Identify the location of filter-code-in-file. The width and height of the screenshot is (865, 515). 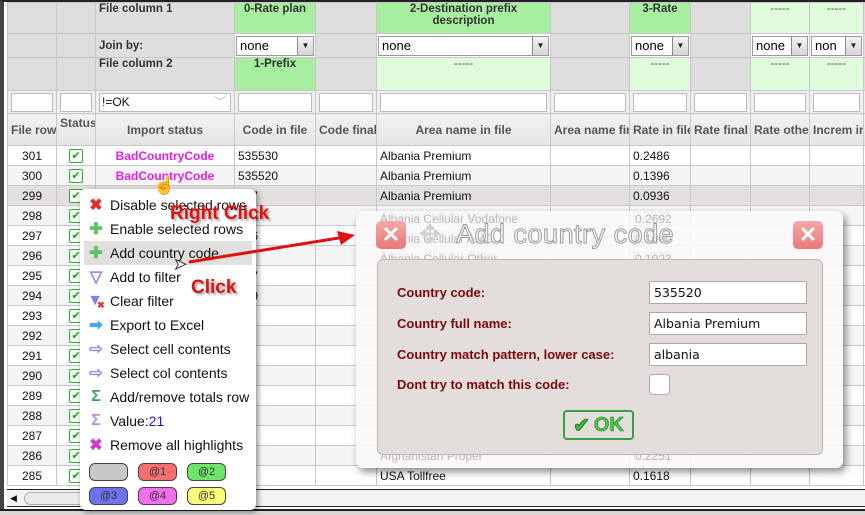
(275, 102).